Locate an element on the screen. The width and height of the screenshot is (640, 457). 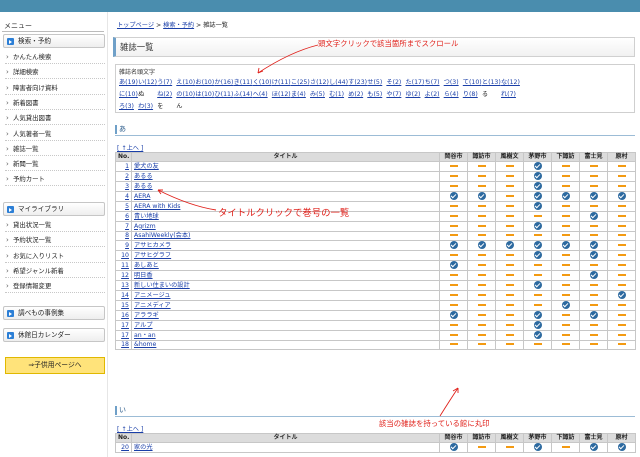
breadcrumb-home: トップページ is located at coordinates (135, 25).